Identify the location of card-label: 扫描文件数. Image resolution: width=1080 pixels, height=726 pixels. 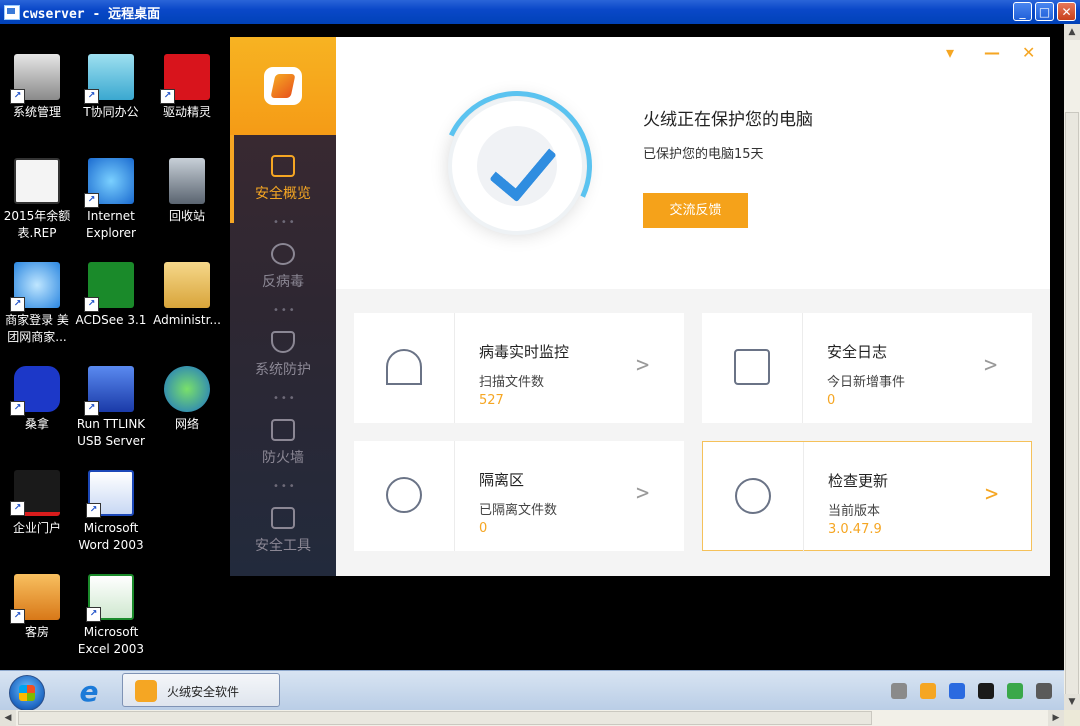
(512, 382).